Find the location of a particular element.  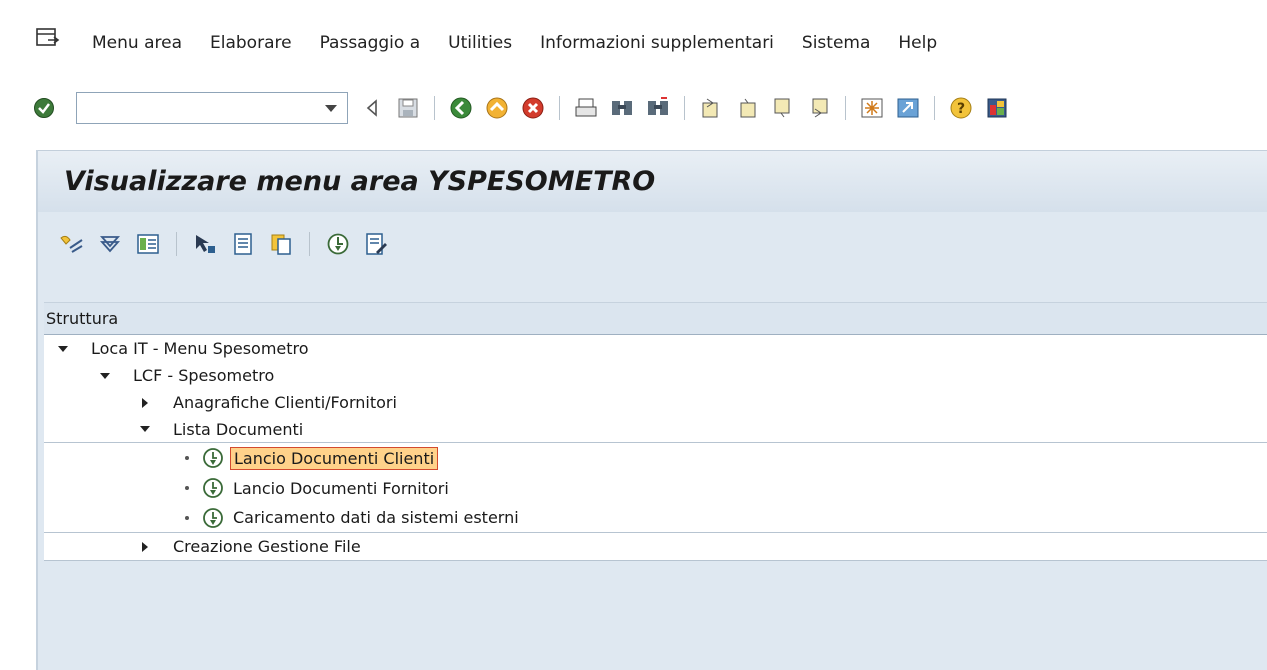

tree-node: Creazione Gestione File is located at coordinates (655, 546).